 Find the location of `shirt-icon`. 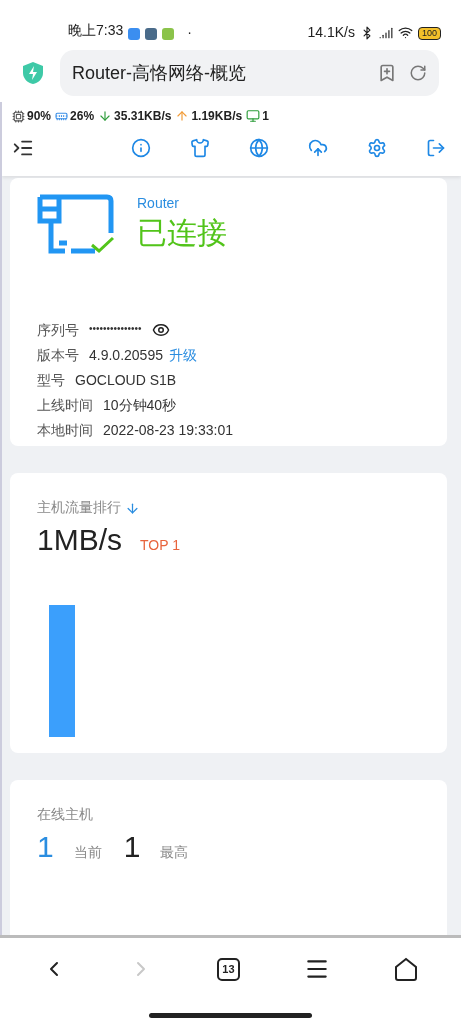

shirt-icon is located at coordinates (199, 148).